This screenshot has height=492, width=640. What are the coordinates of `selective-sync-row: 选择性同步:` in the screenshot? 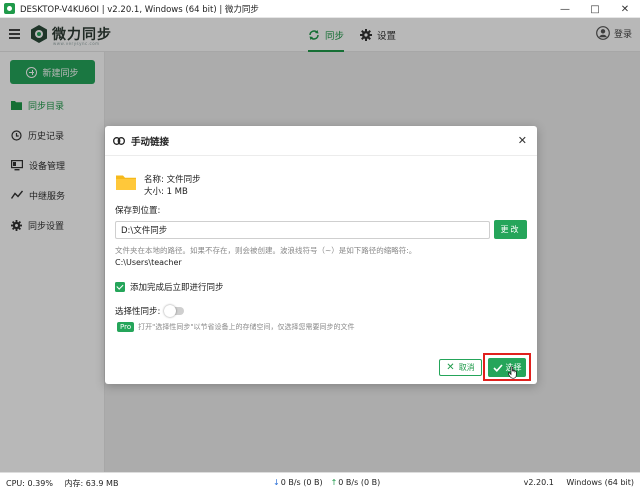 It's located at (150, 311).